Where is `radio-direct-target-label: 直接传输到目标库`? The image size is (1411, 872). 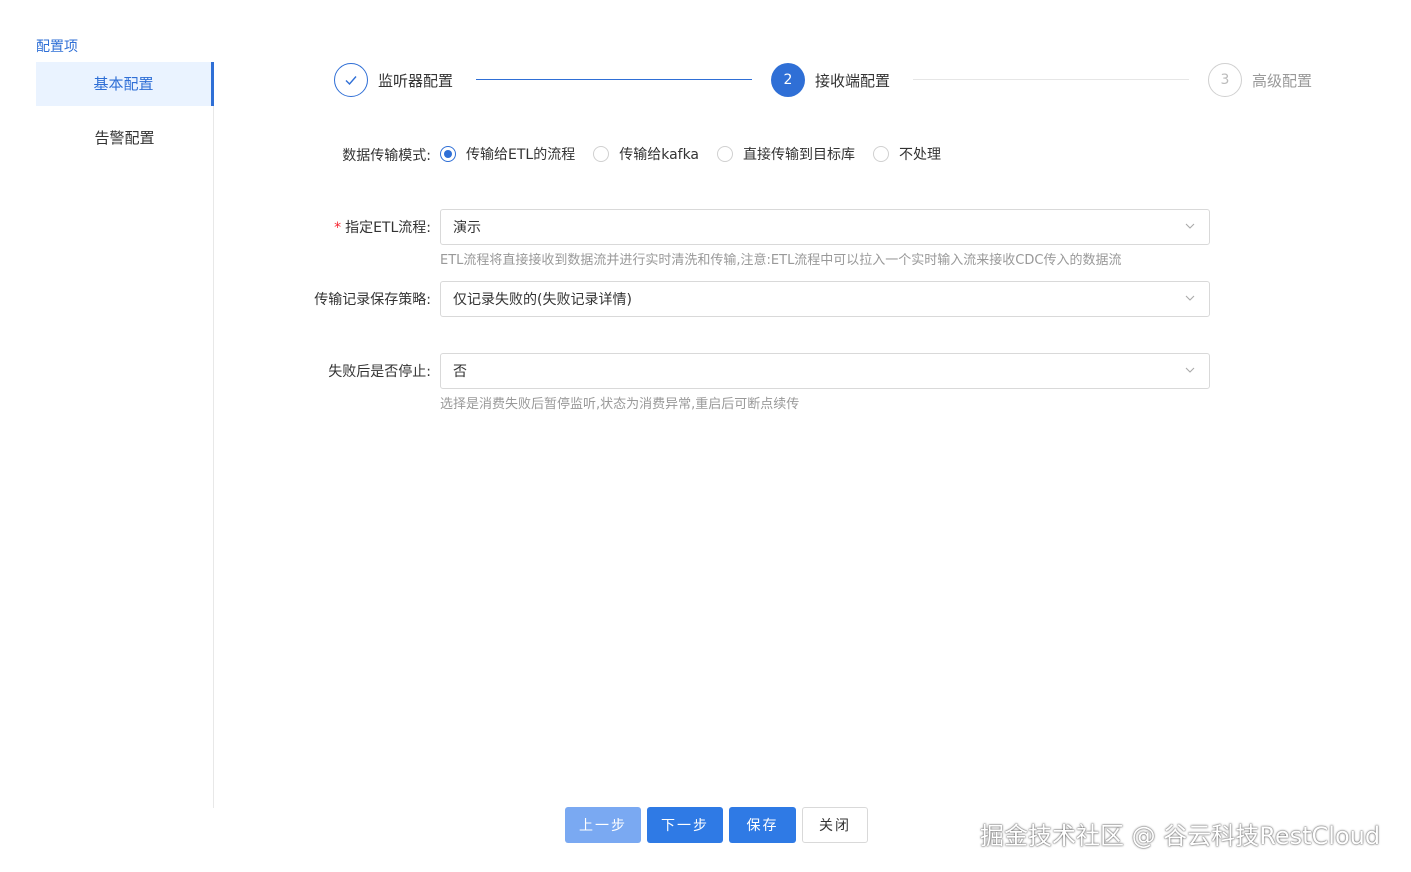 radio-direct-target-label: 直接传输到目标库 is located at coordinates (799, 155).